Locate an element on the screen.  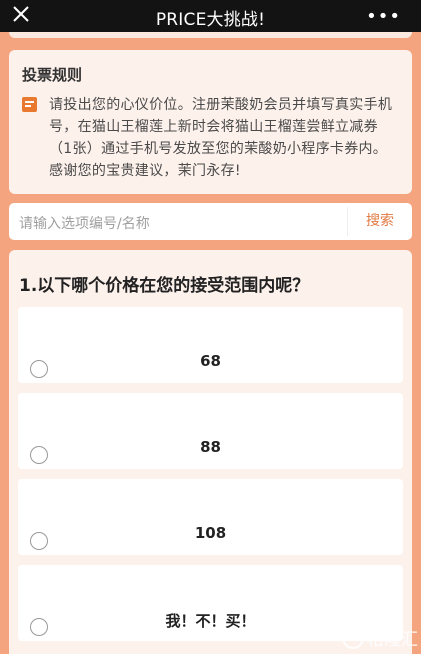
option-label: 108 is located at coordinates (210, 533).